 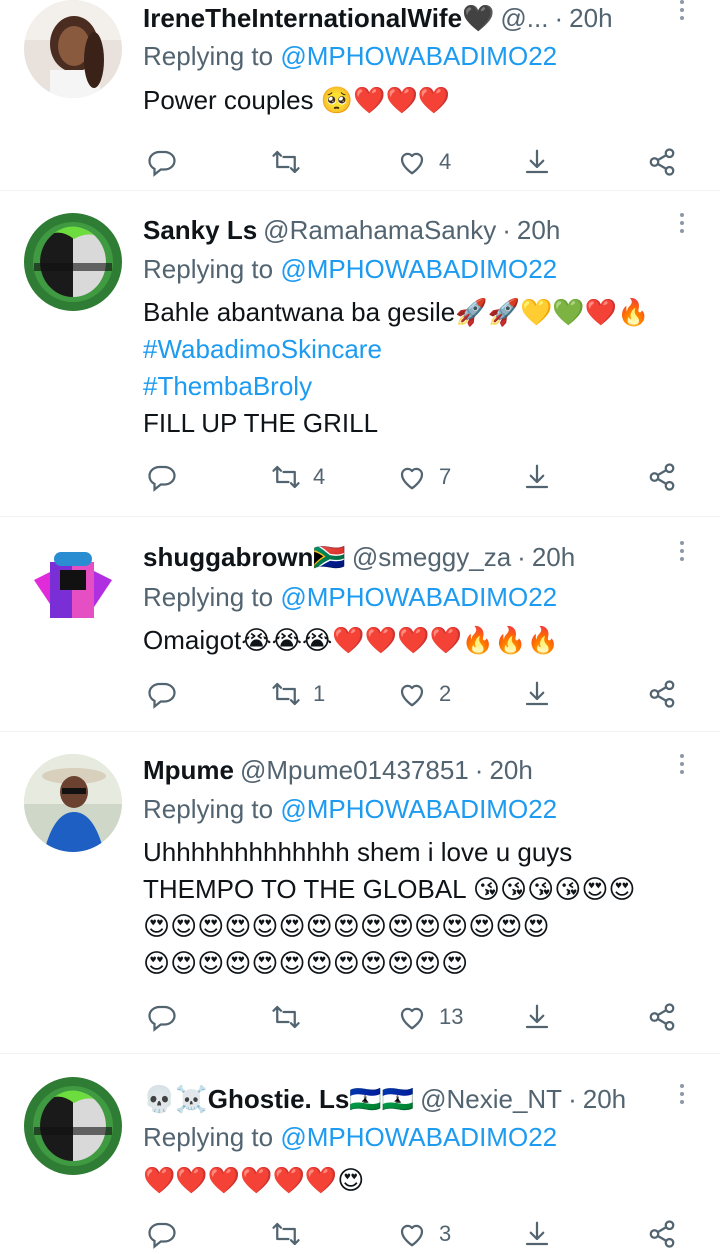 I want to click on user-handle: @Nexie_NT, so click(x=491, y=1099).